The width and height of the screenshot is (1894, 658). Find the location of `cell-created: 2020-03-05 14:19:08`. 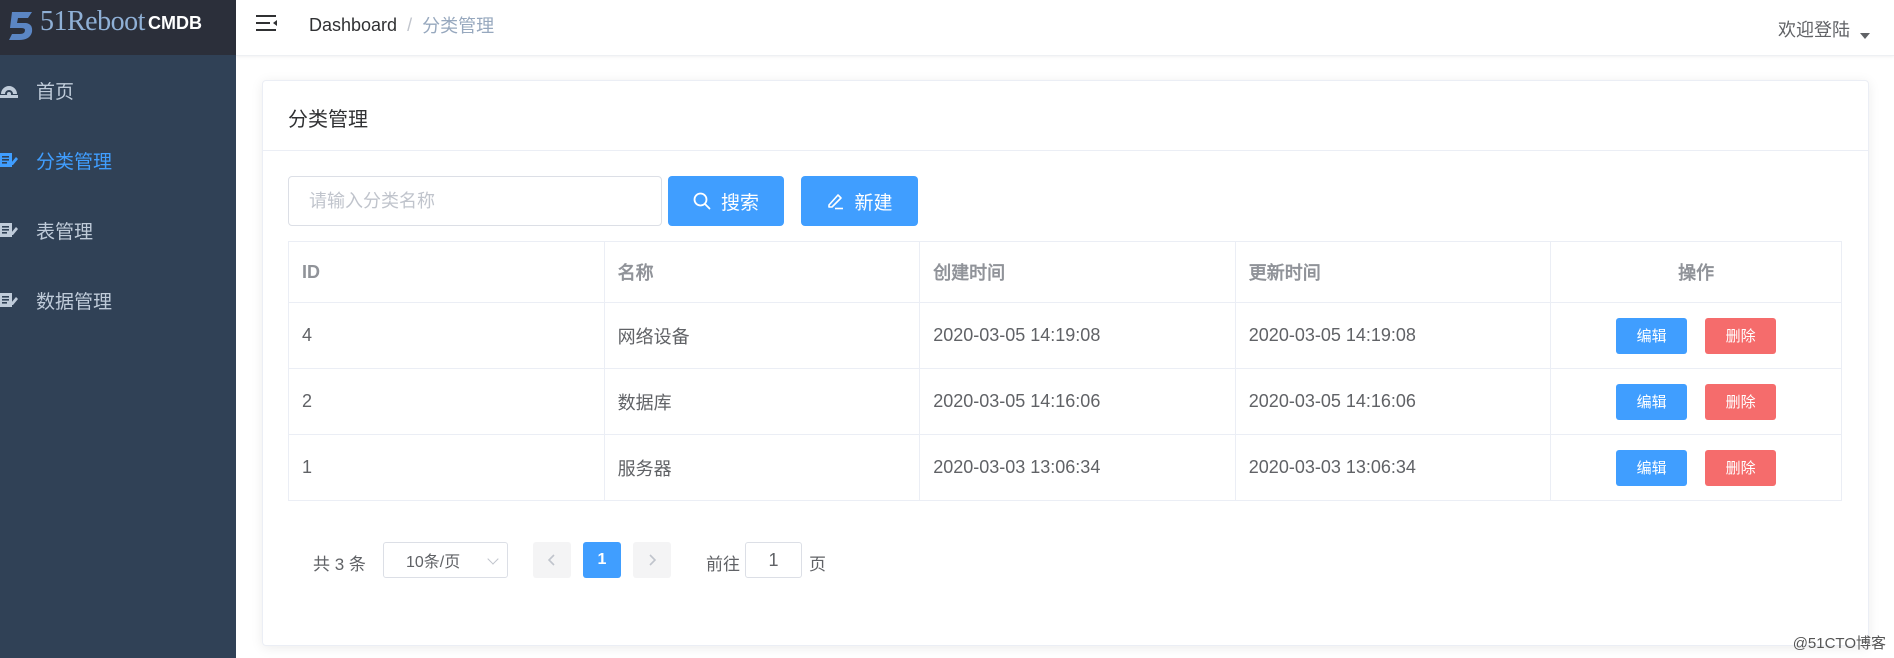

cell-created: 2020-03-05 14:19:08 is located at coordinates (1078, 335).